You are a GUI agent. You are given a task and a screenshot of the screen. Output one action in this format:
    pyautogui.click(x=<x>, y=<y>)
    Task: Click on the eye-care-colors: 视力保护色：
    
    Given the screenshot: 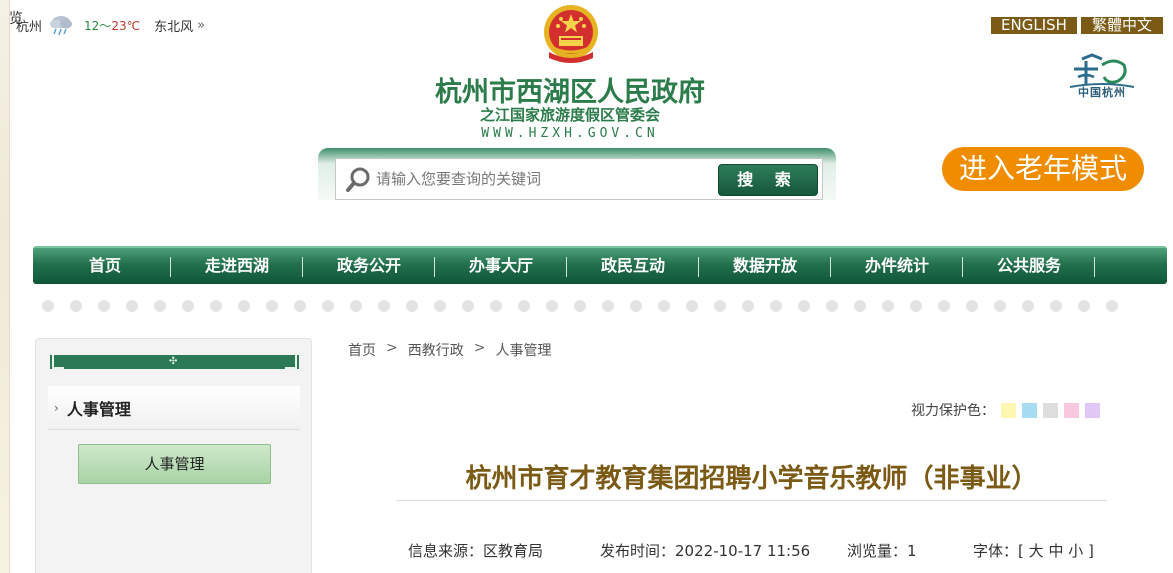 What is the action you would take?
    pyautogui.click(x=1005, y=410)
    